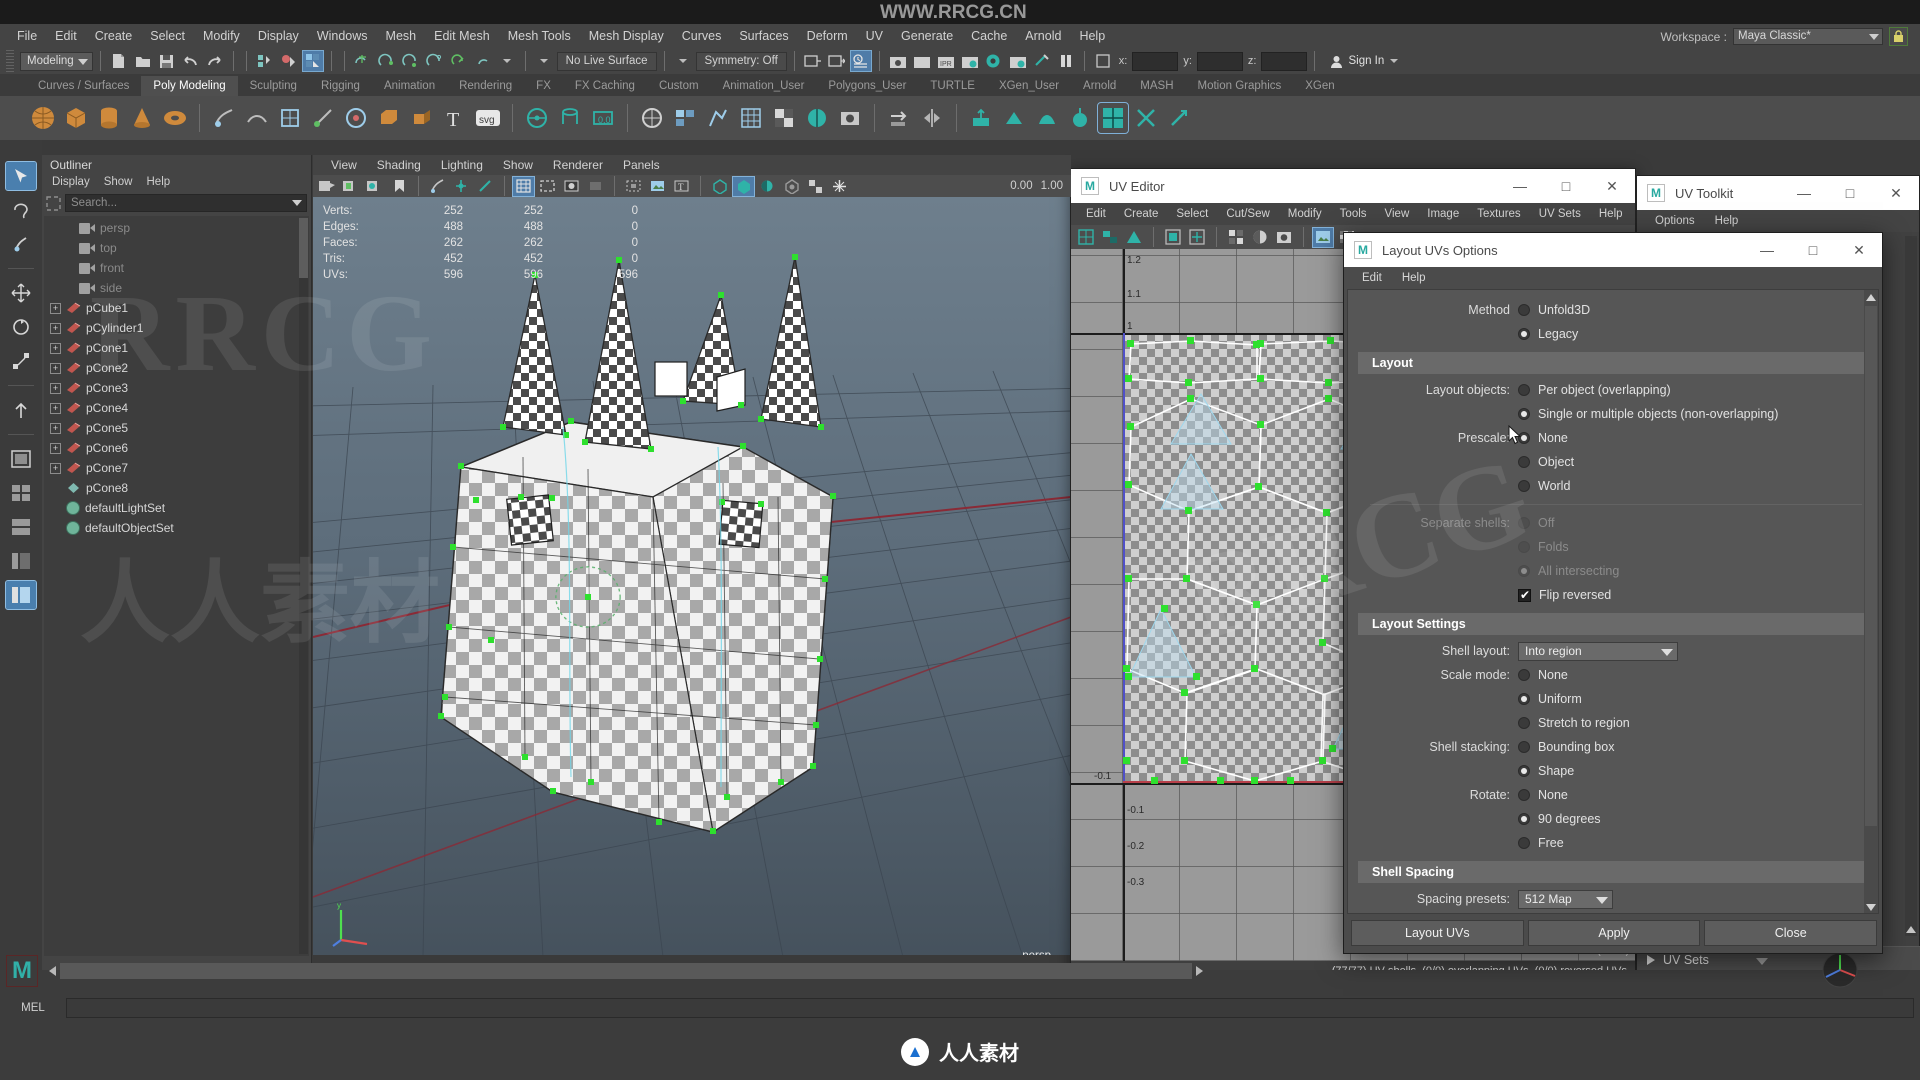 This screenshot has width=1920, height=1080. I want to click on uv-menu-image: Image, so click(1443, 214).